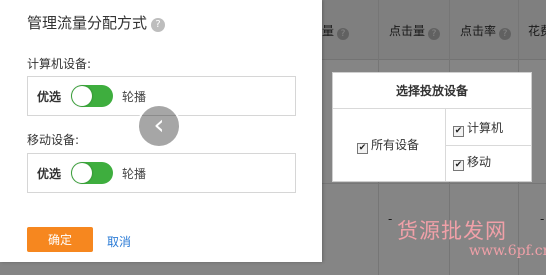 The image size is (546, 275). What do you see at coordinates (472, 162) in the screenshot?
I see `mobile-option: ✔ 移动` at bounding box center [472, 162].